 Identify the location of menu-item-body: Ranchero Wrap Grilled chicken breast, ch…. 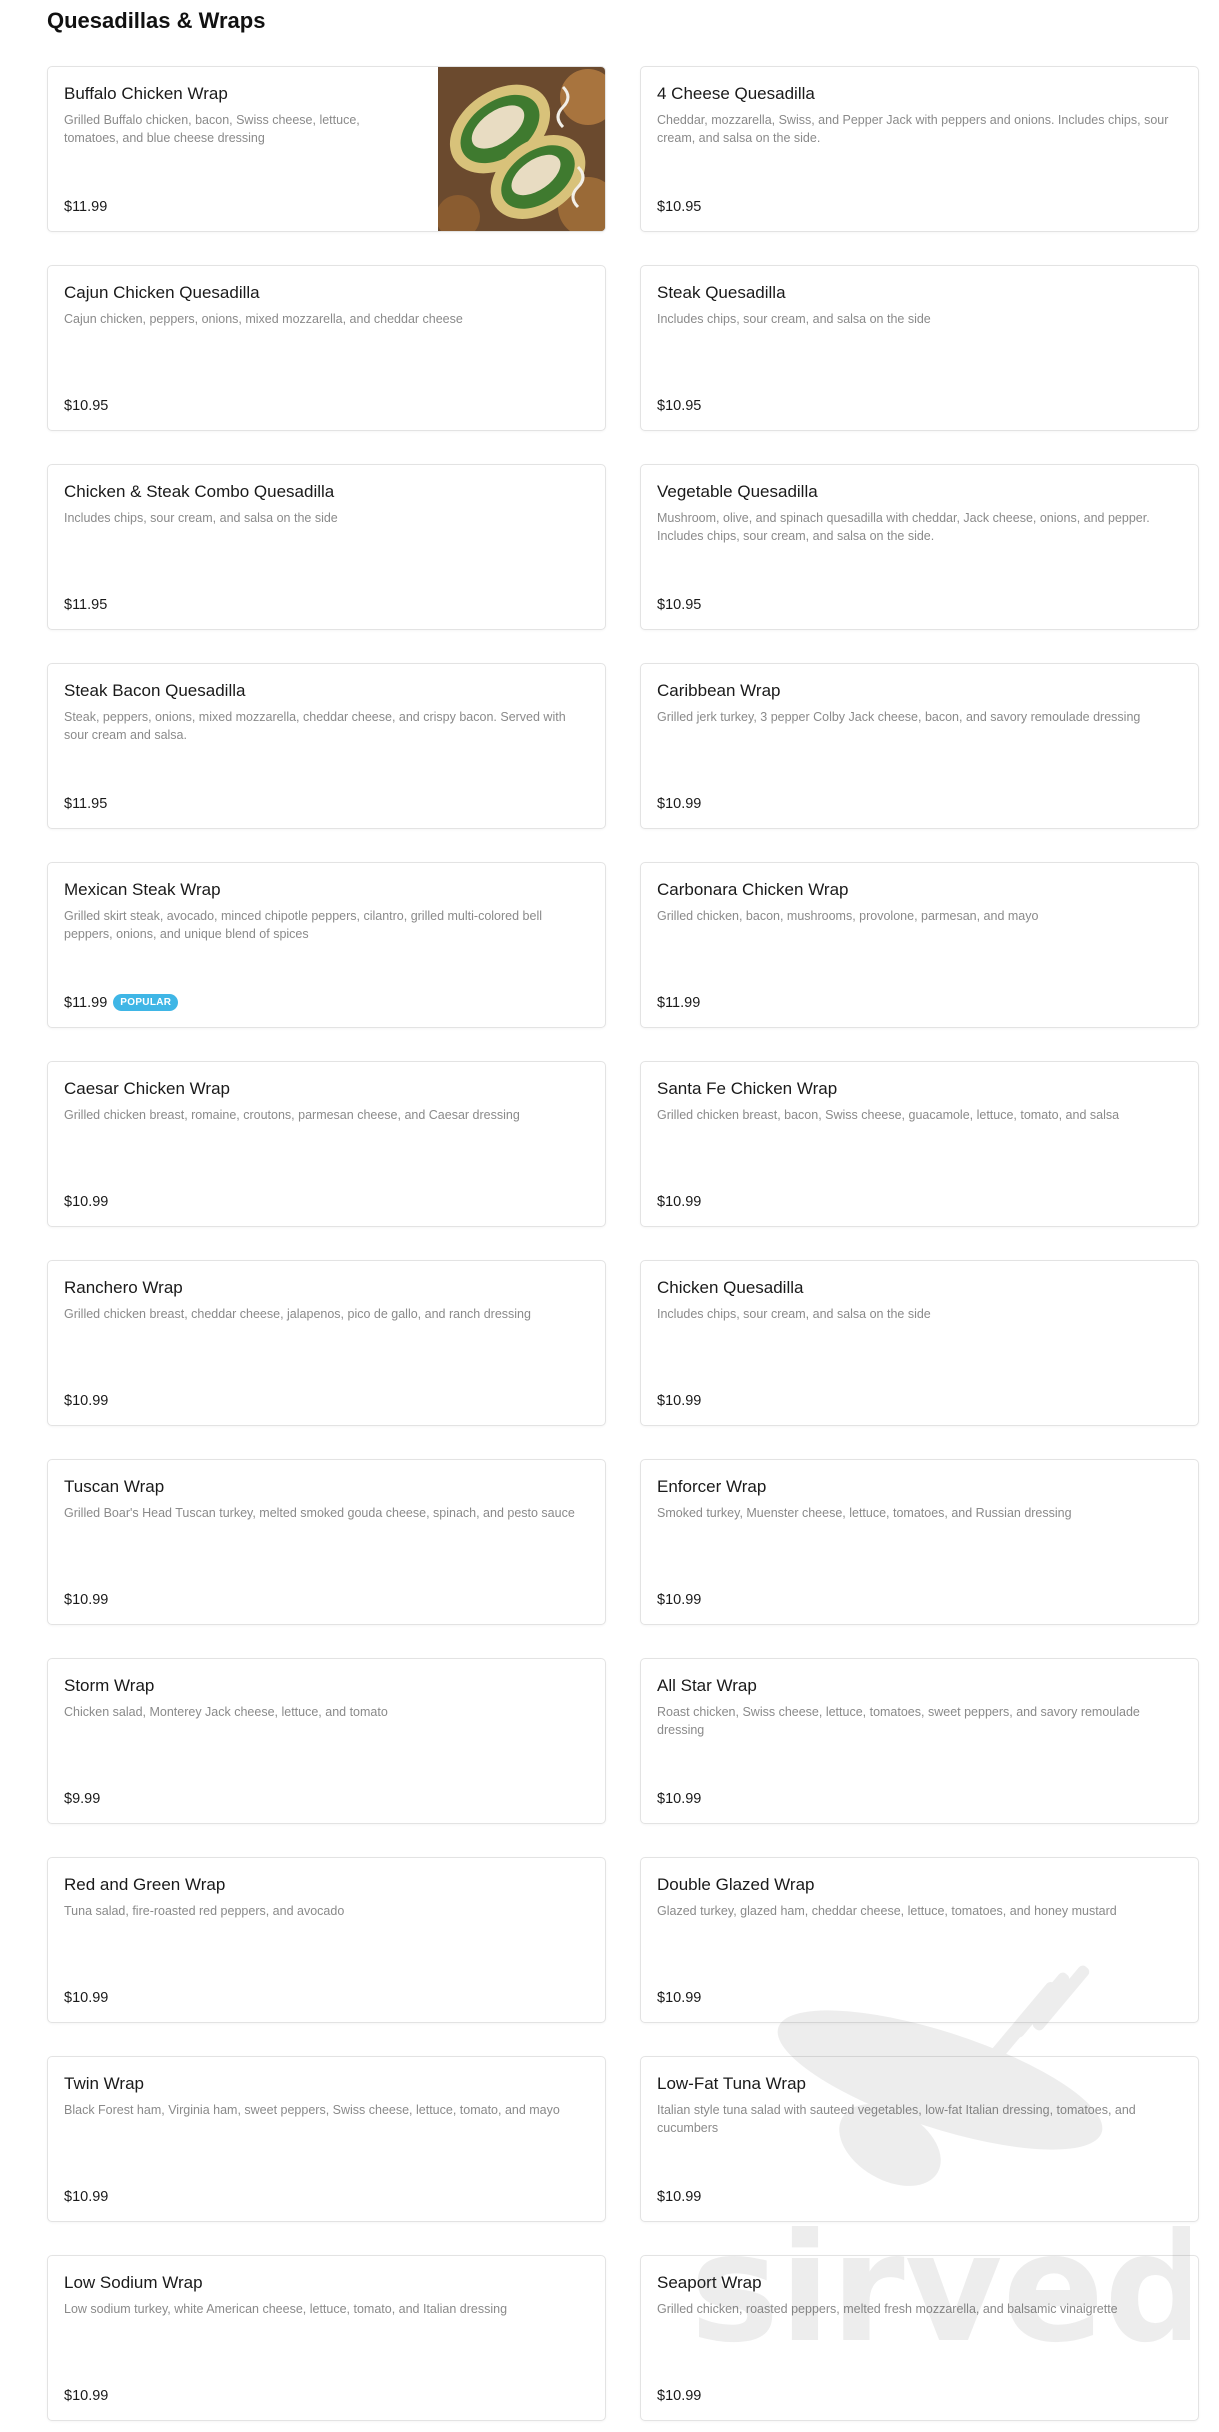
(326, 1343).